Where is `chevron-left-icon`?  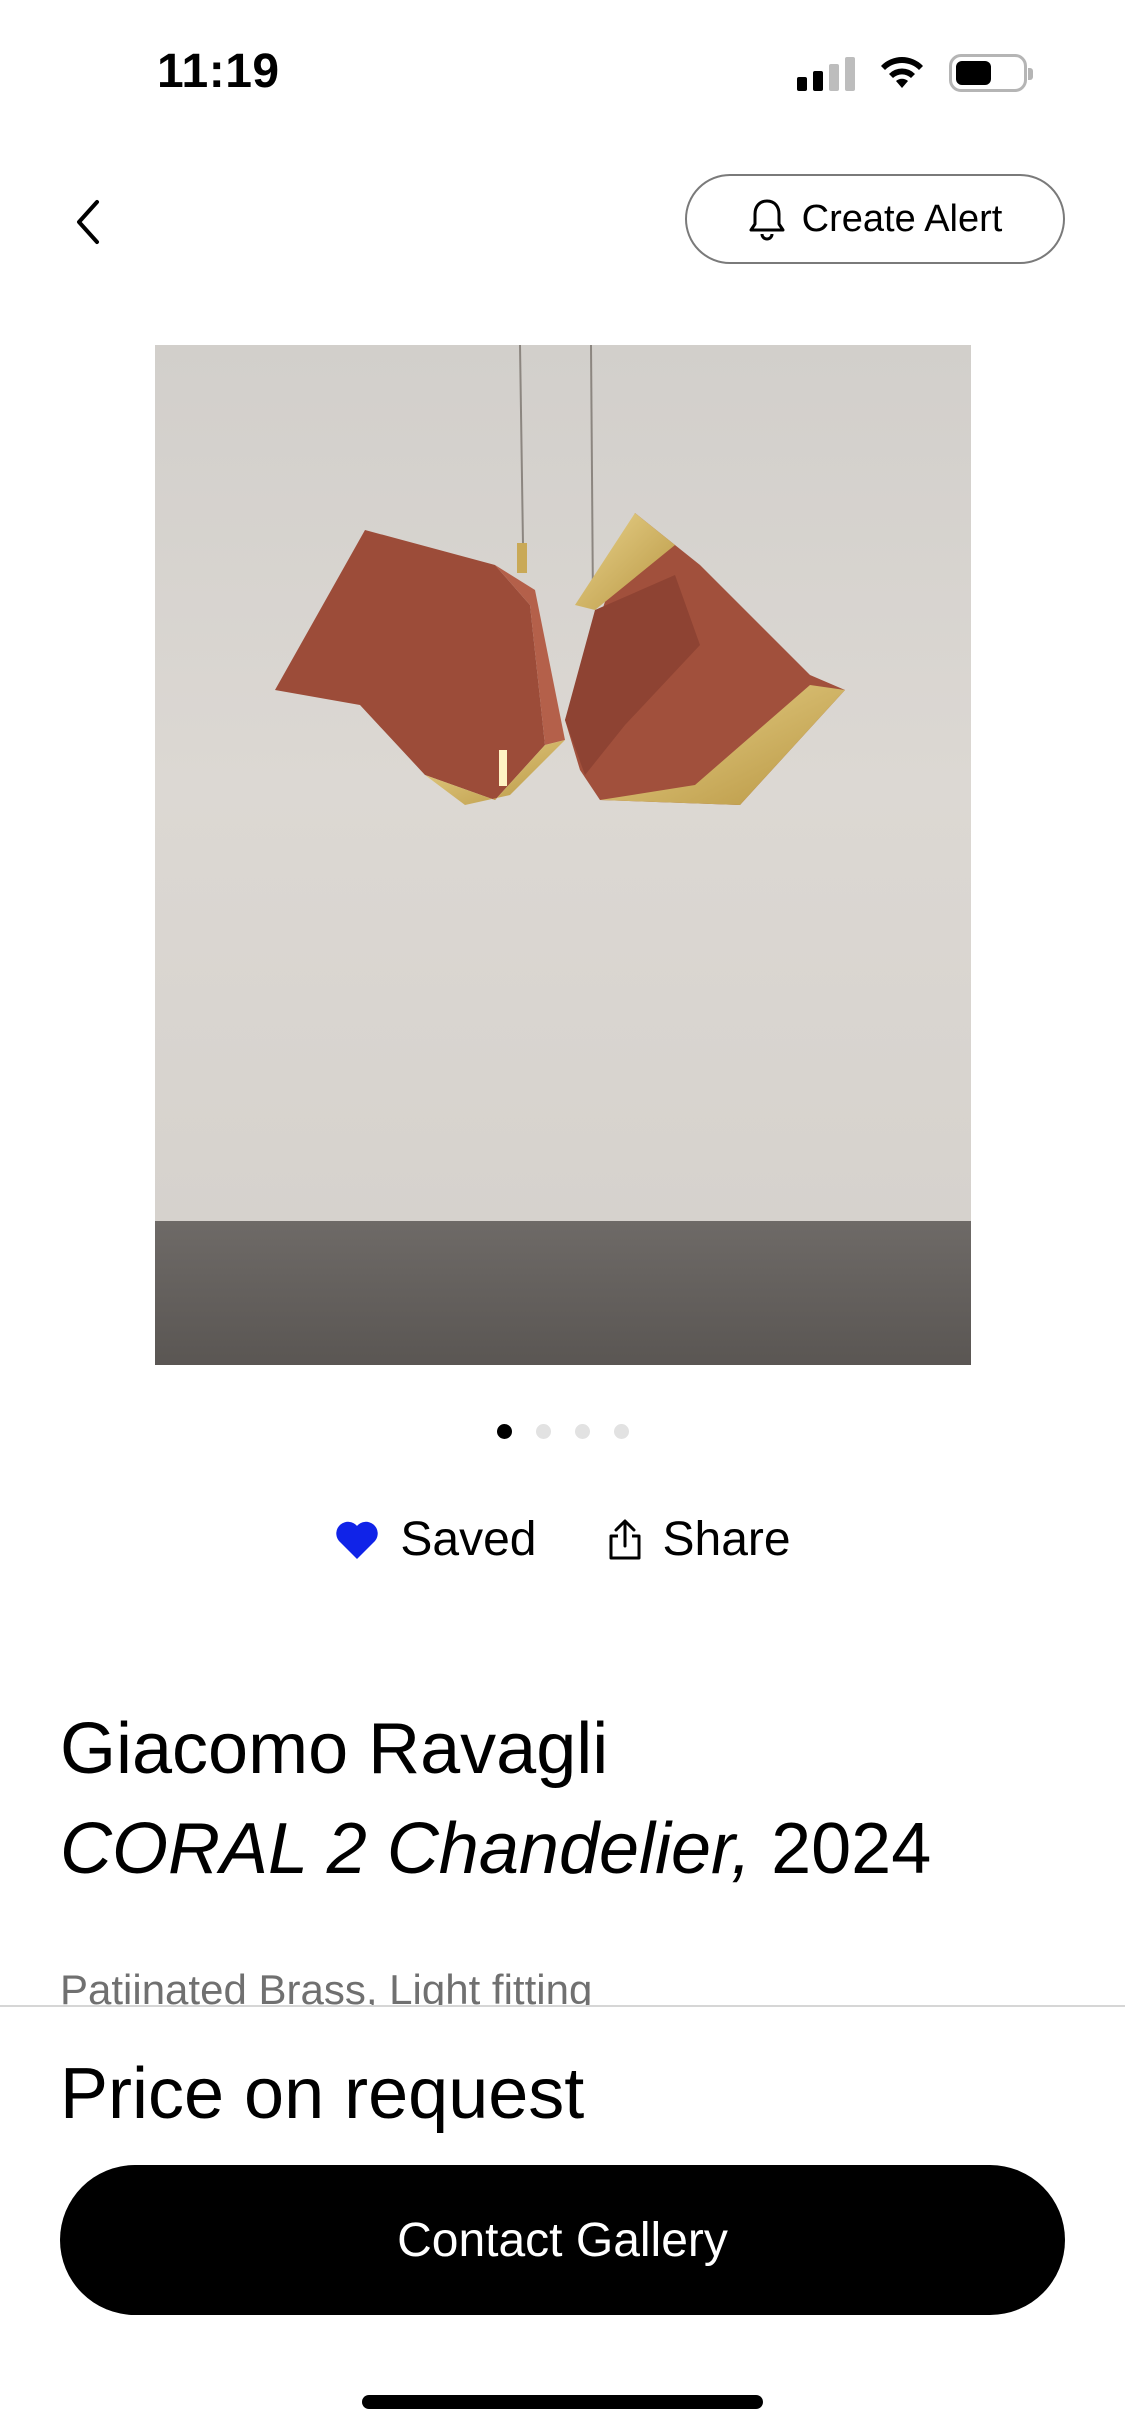 chevron-left-icon is located at coordinates (88, 222).